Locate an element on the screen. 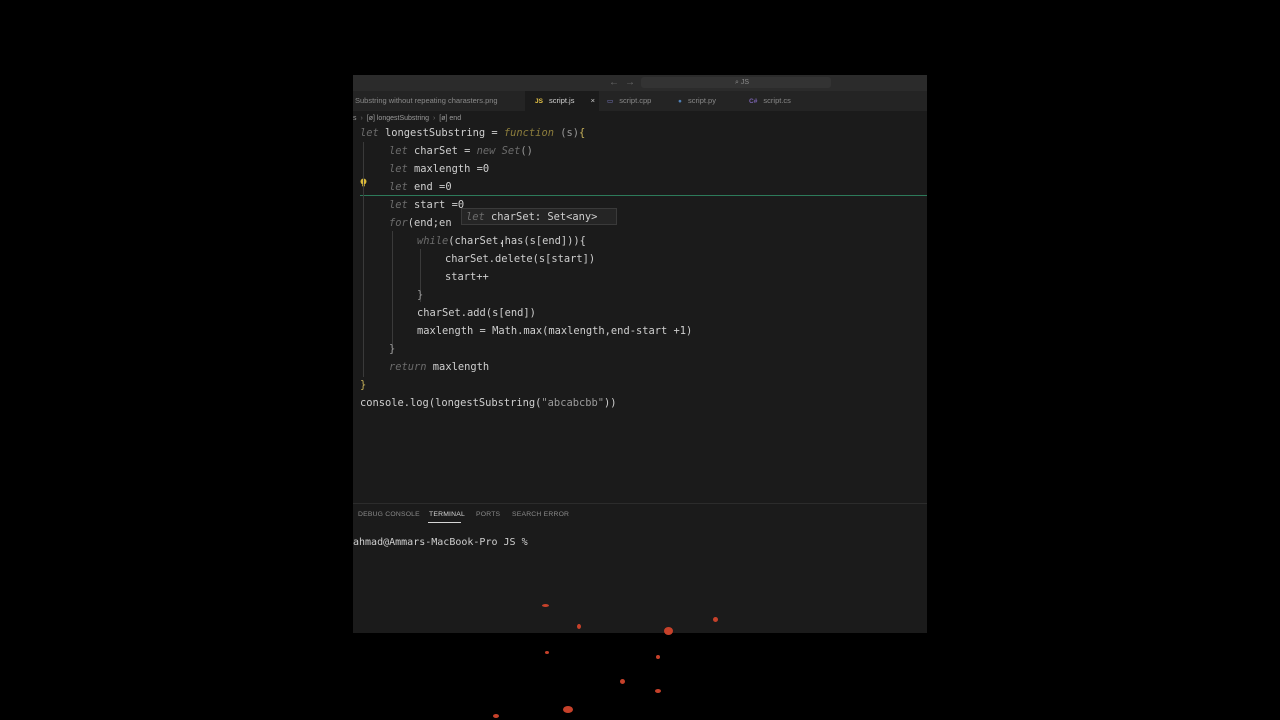 The height and width of the screenshot is (720, 1280). code-line-6: for(end;en is located at coordinates (420, 223).